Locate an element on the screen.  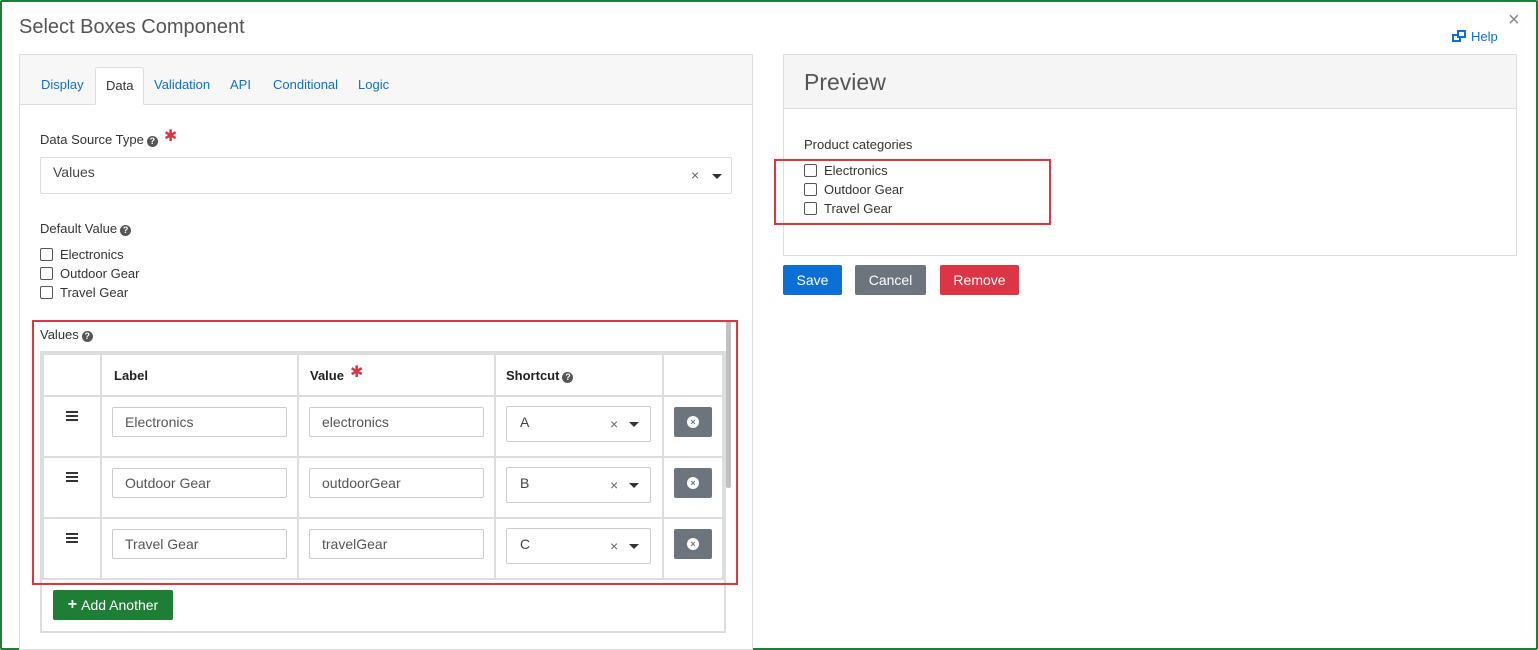
required-icon: ✱ is located at coordinates (170, 136).